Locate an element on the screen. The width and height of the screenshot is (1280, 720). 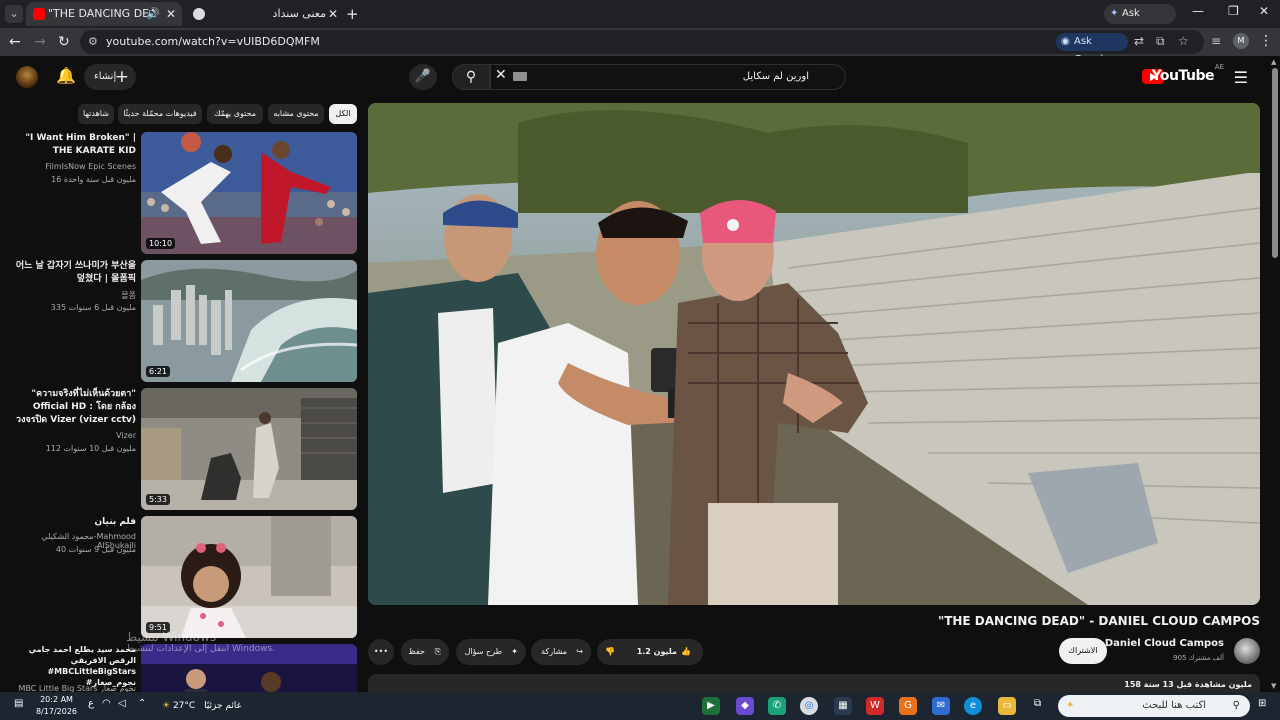
weather-widget: ☀ 27°C غائم جزئيًا is located at coordinates (201, 706).